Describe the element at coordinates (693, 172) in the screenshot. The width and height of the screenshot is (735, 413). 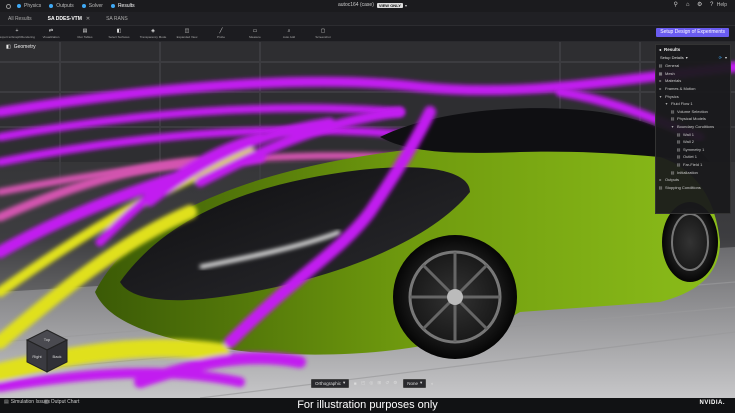
I see `tree-item: ▤ Initialization` at that location.